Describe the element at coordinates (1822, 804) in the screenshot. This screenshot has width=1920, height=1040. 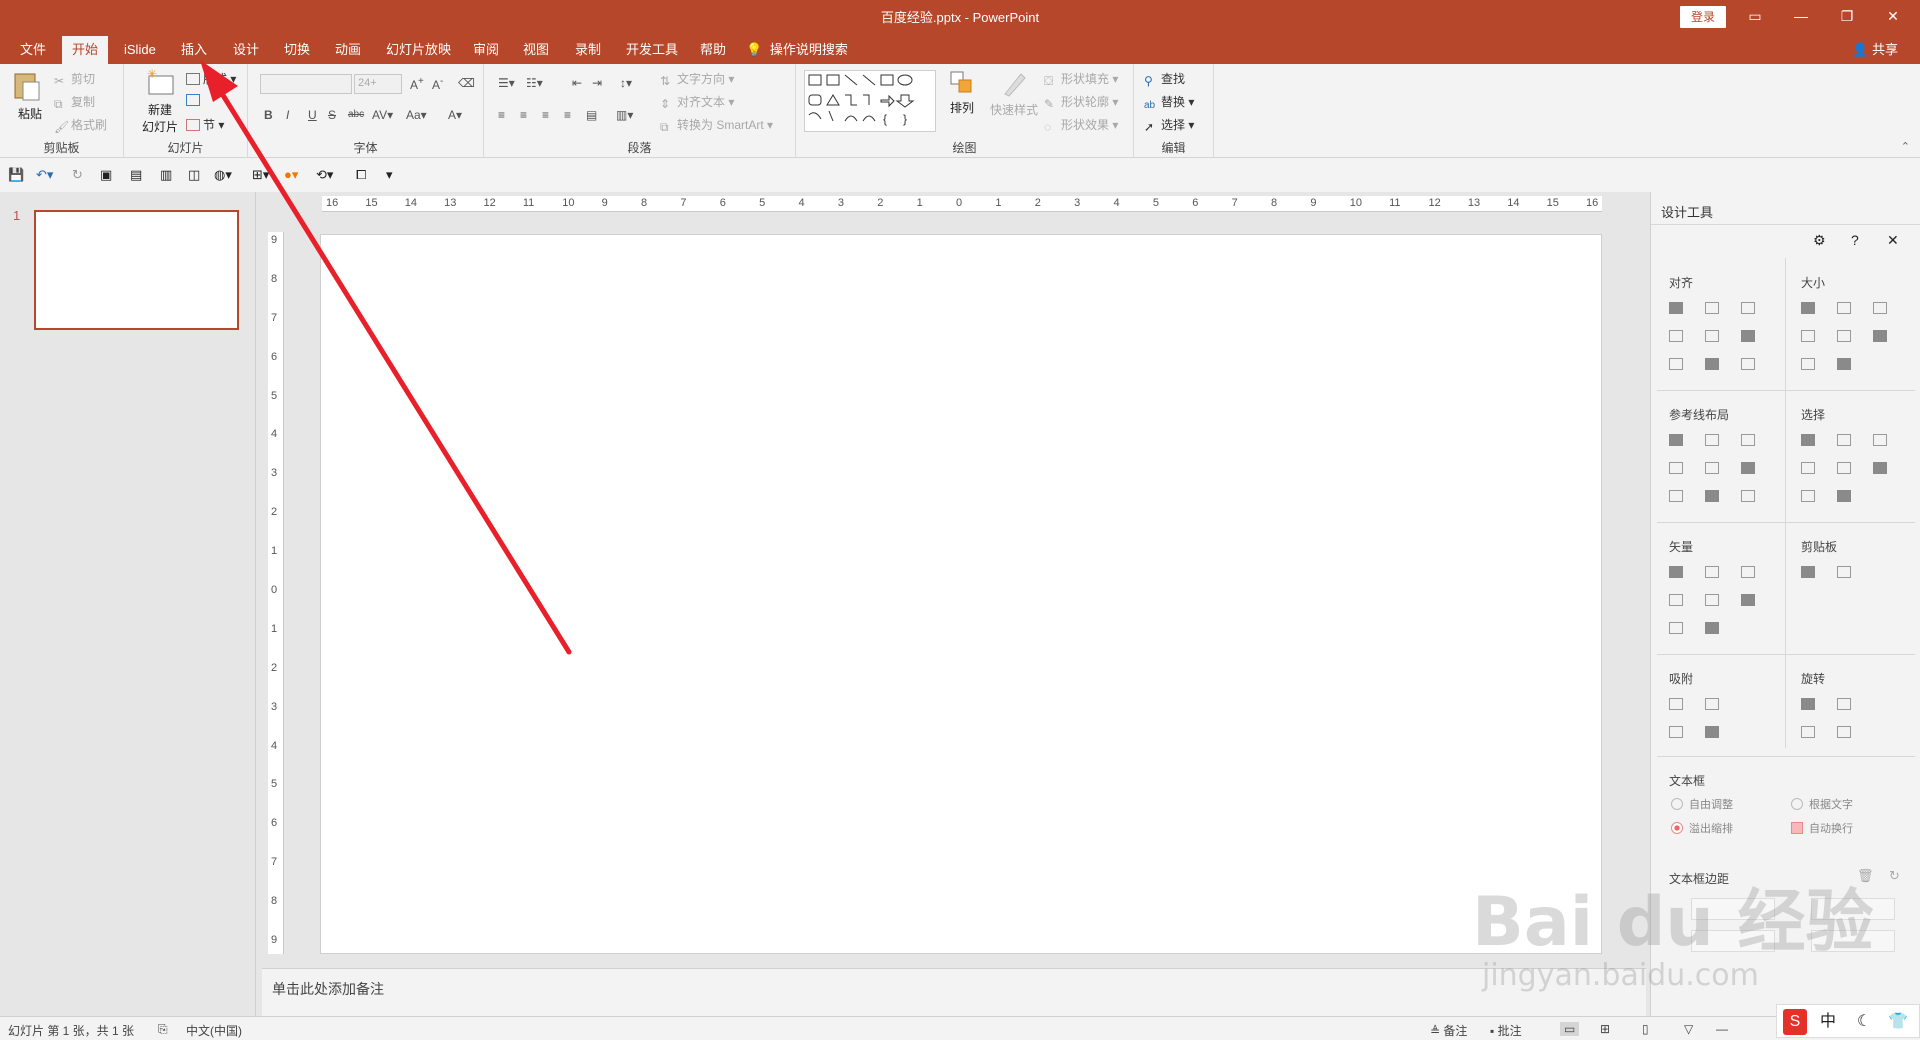
I see `fit-text-option: 根据文字` at that location.